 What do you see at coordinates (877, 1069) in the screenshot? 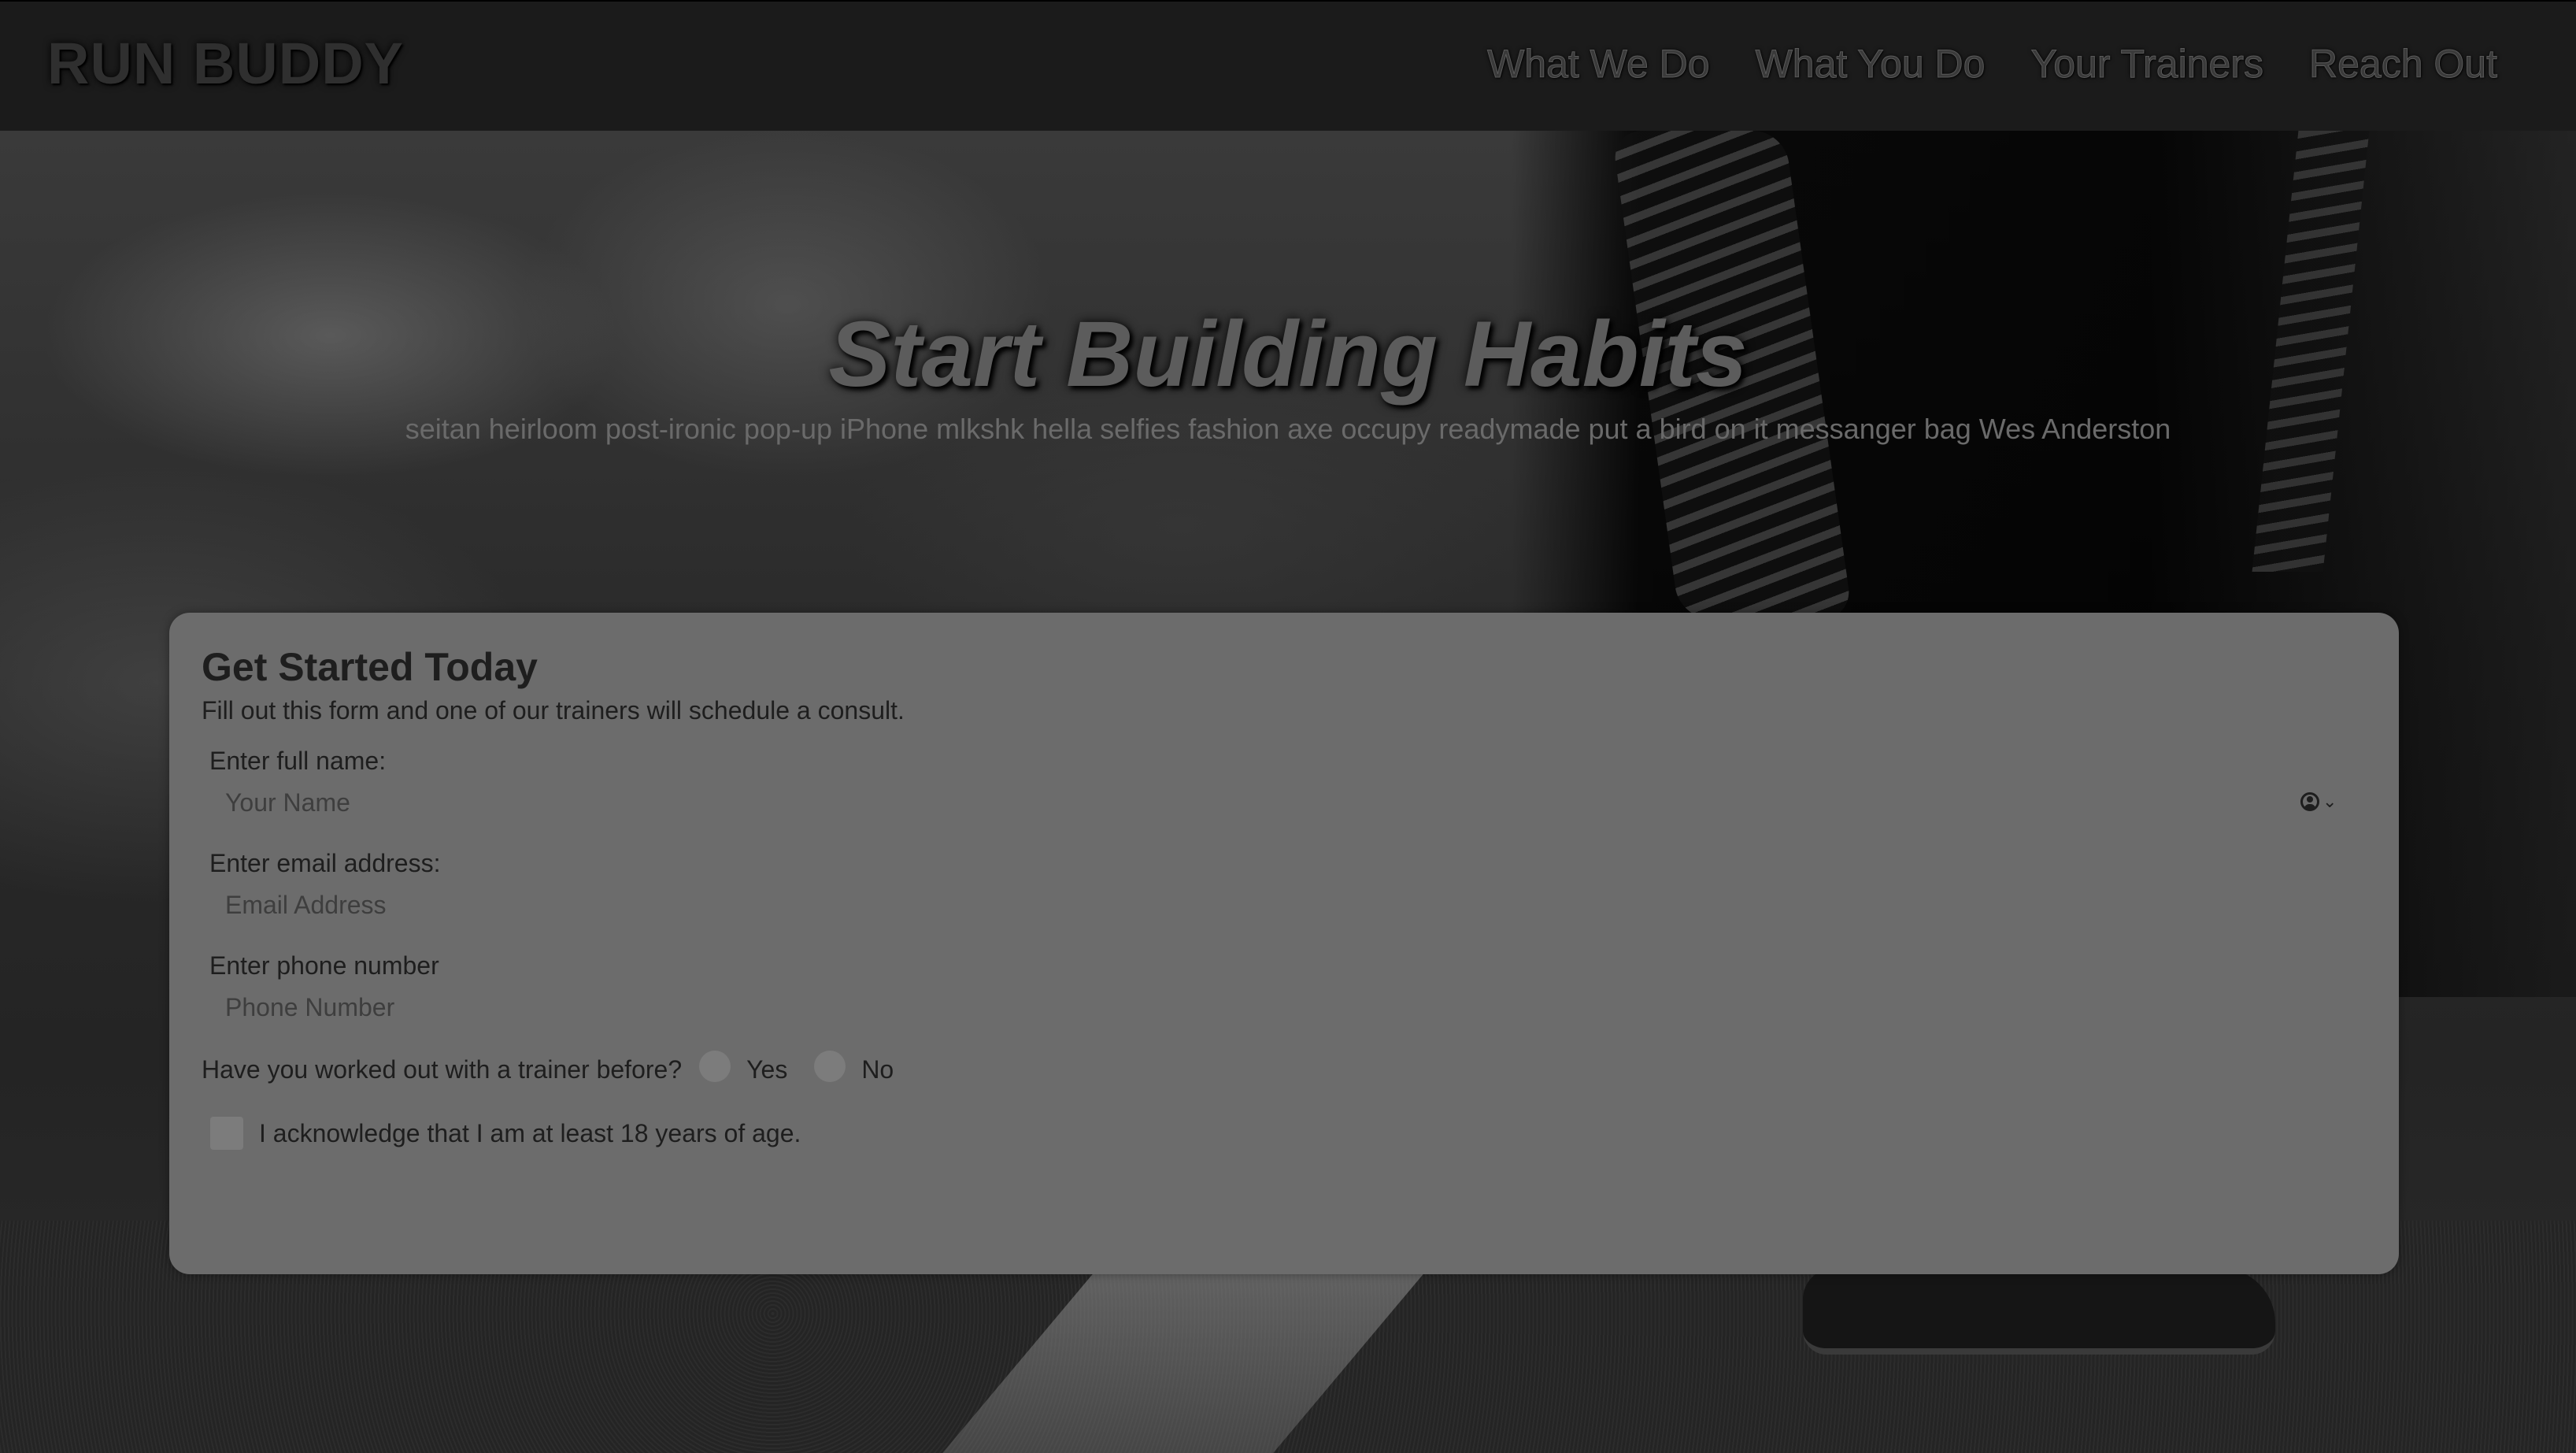
I see `radio-no-label: No` at bounding box center [877, 1069].